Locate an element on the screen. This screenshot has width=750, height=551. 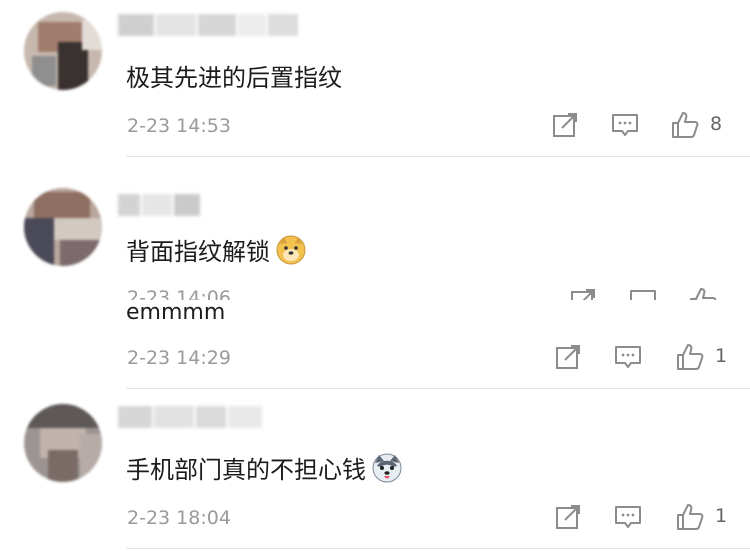
comment-actions: 8 is located at coordinates (648, 125).